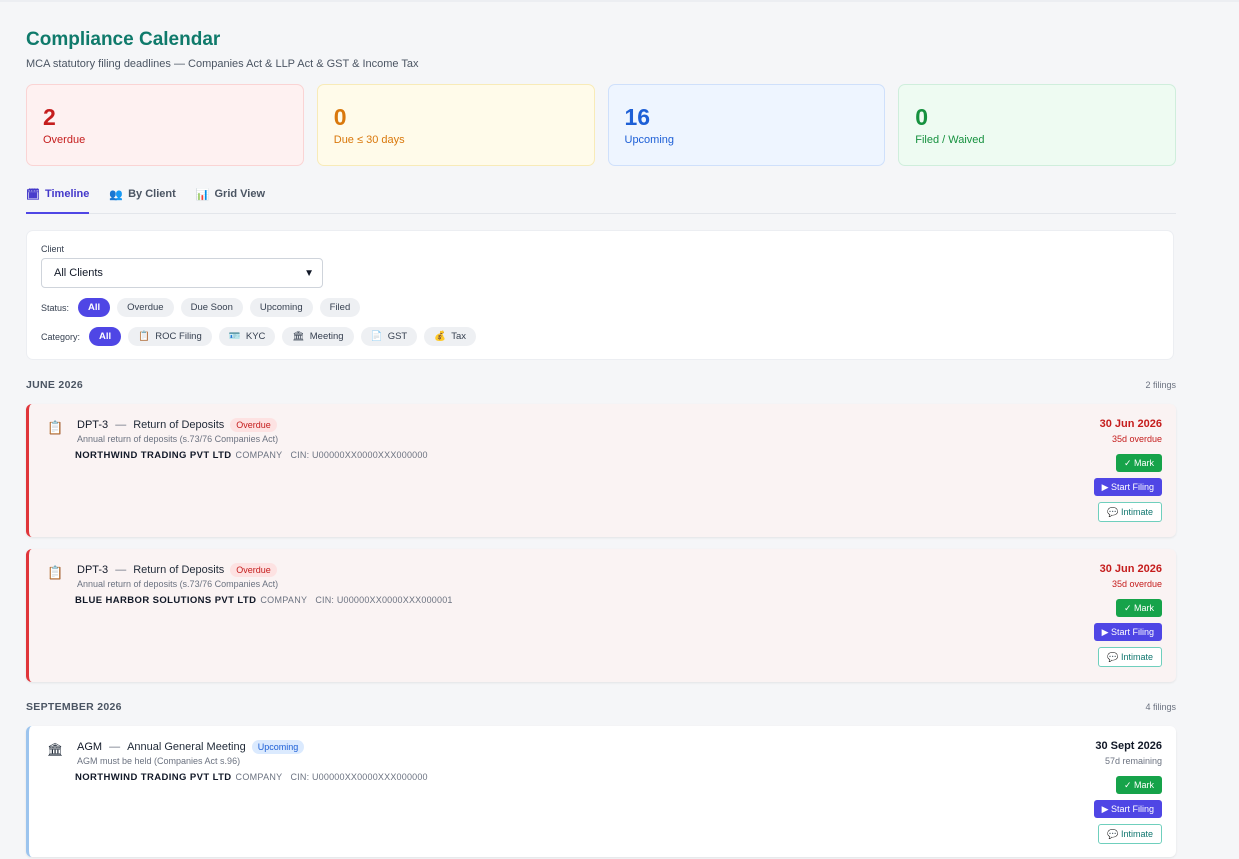 This screenshot has height=859, width=1239. I want to click on stat-filed-label: Filed / Waived, so click(950, 140).